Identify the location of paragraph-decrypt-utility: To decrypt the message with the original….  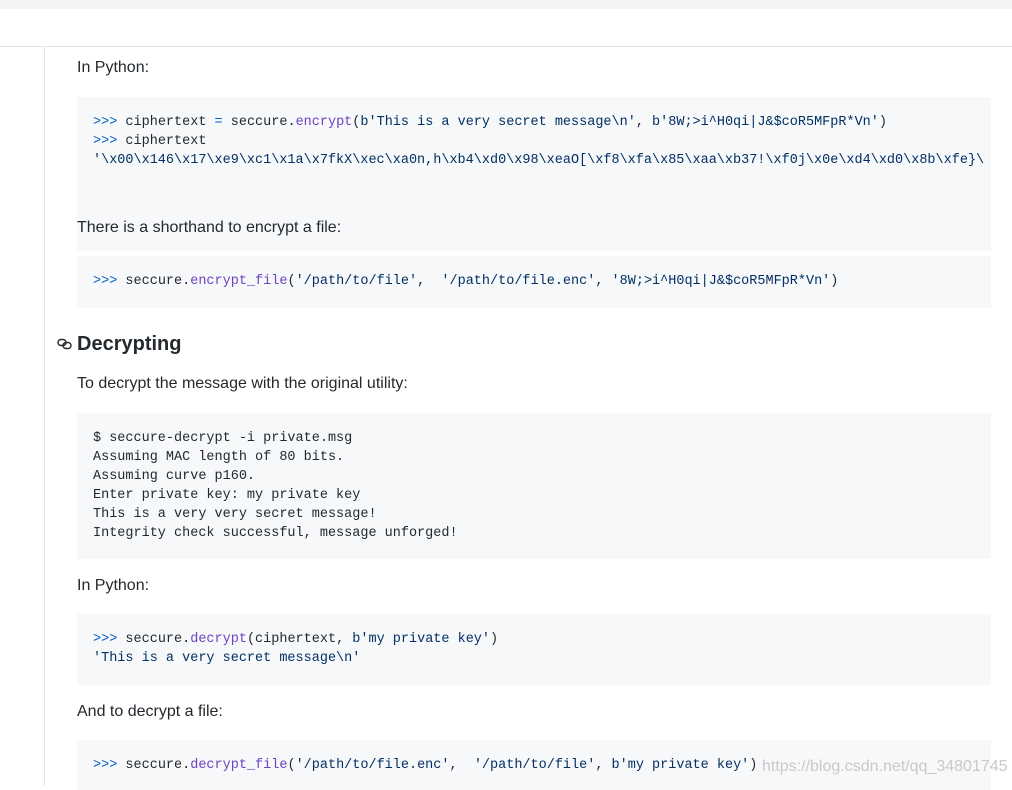
(242, 383).